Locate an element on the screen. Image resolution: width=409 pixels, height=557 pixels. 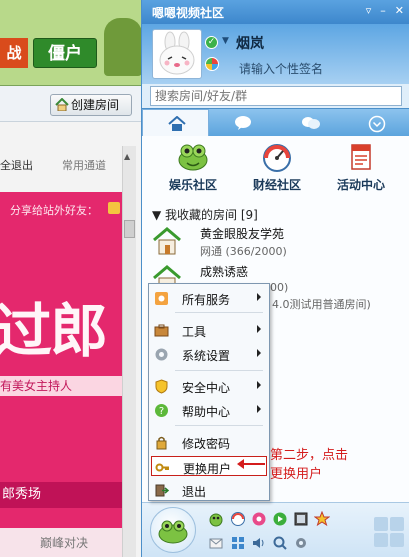
create-room-button: 创建房间 is located at coordinates (91, 105).